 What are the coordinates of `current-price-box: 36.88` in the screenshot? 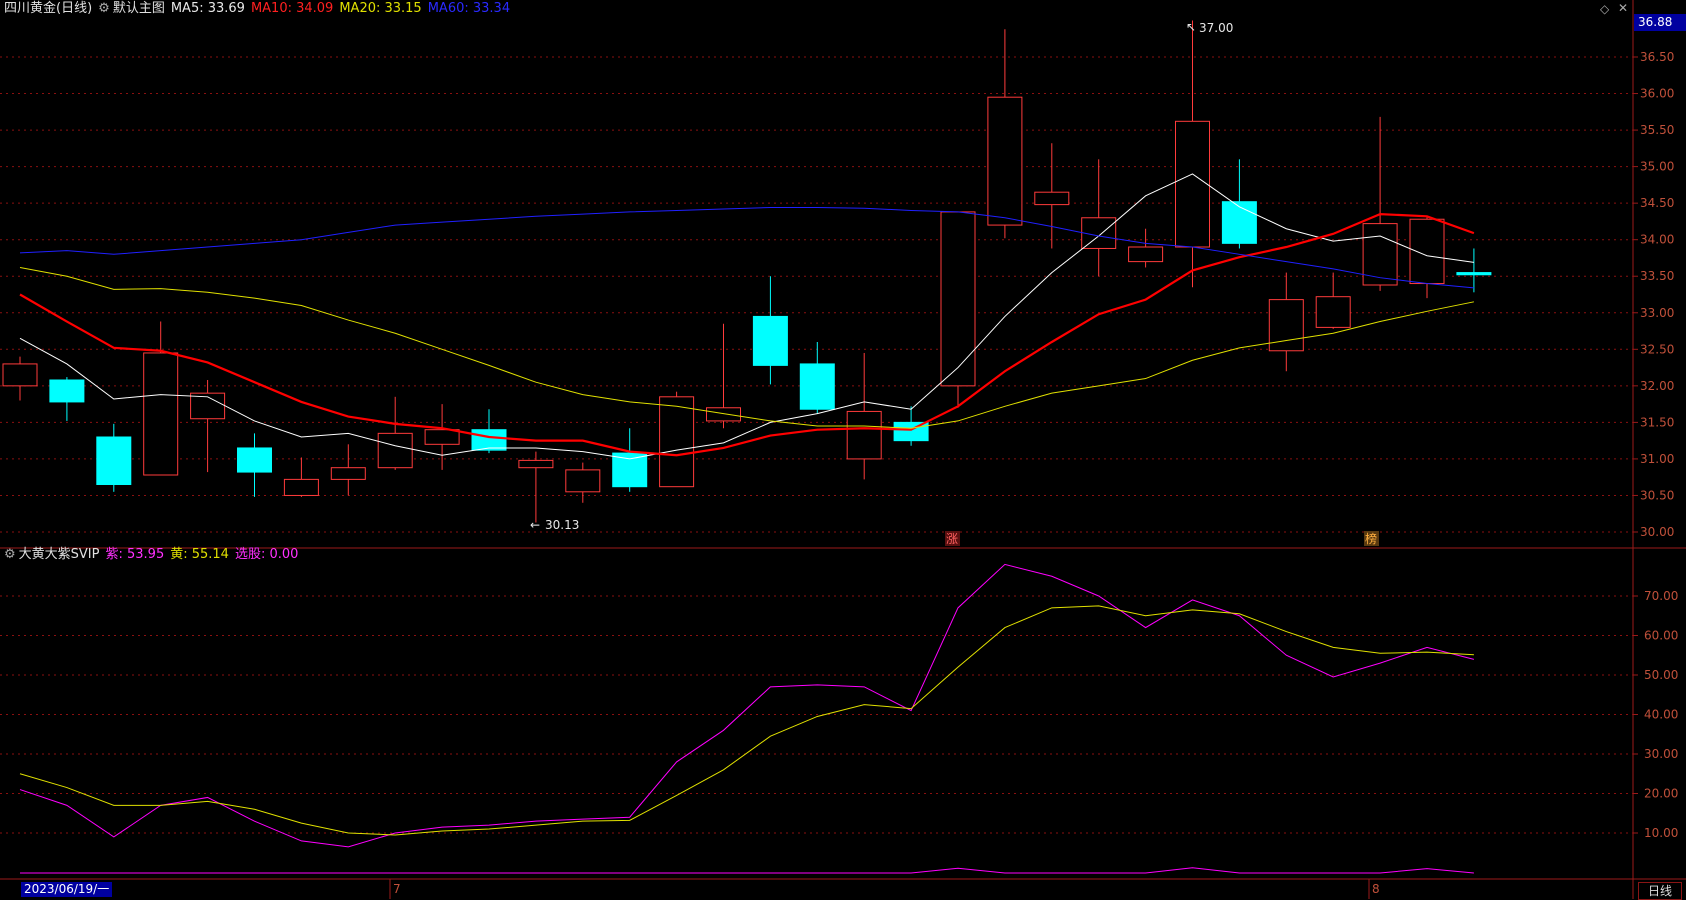 It's located at (1660, 22).